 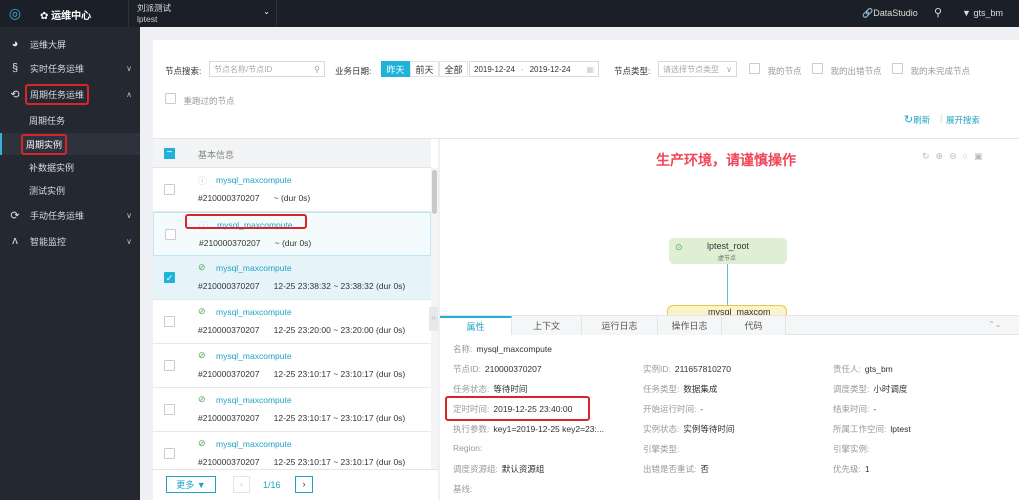 What do you see at coordinates (70, 94) in the screenshot?
I see `sidebar-item-cycle-ops: ⟲ 周期任务运维 ∧` at bounding box center [70, 94].